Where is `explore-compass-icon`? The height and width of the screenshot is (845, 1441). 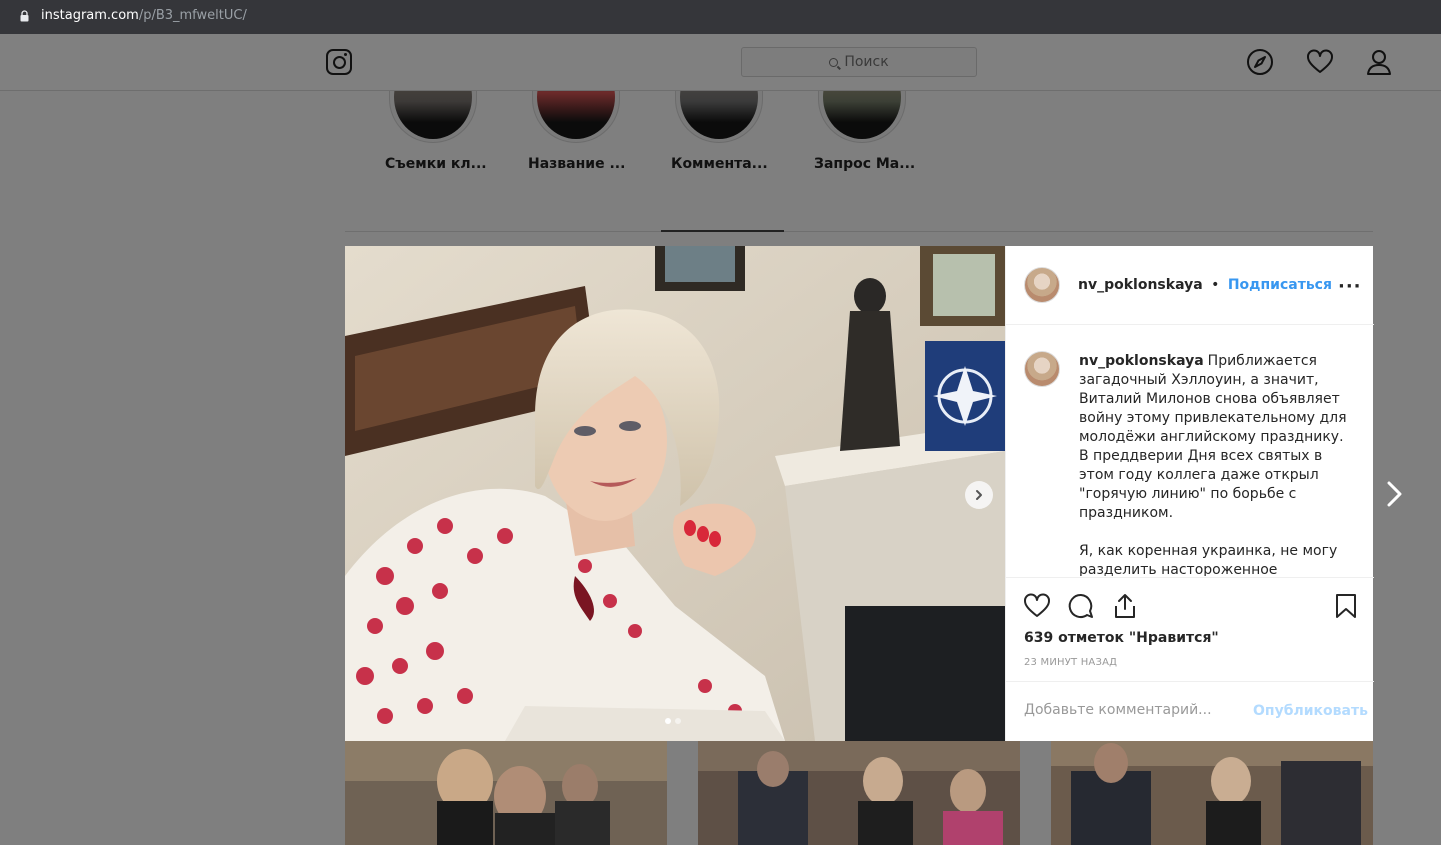 explore-compass-icon is located at coordinates (1260, 62).